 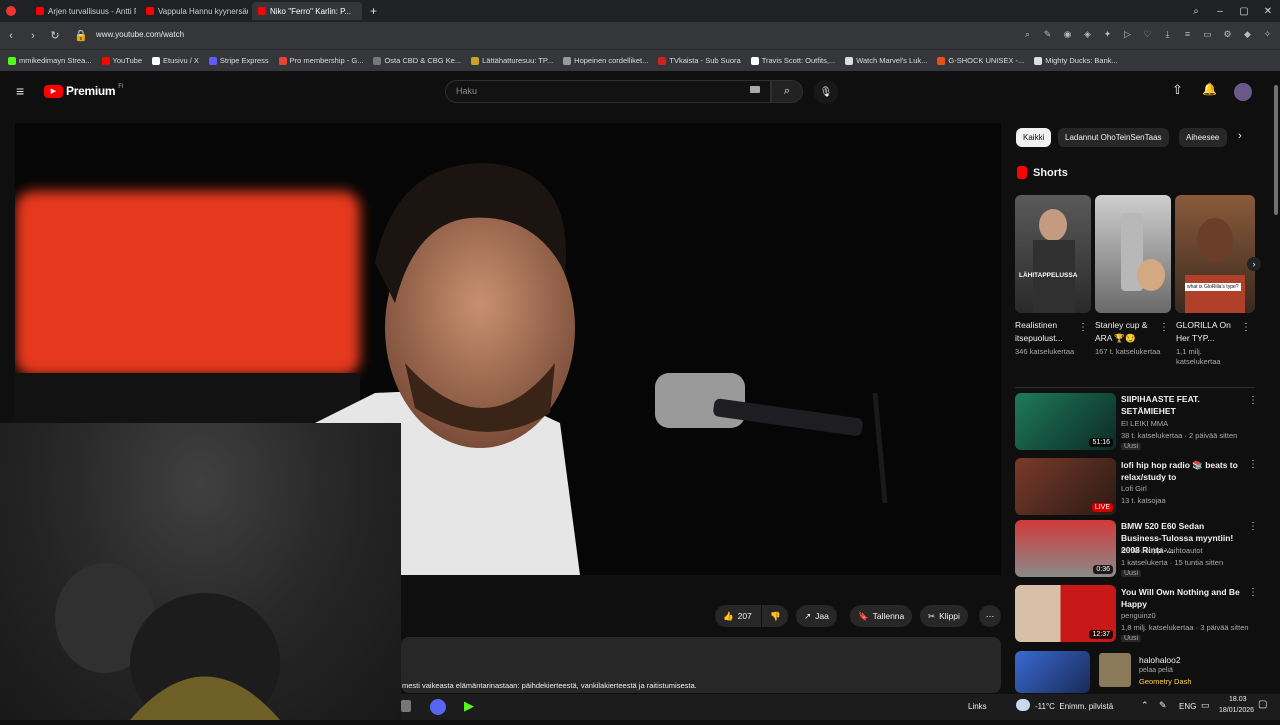 What do you see at coordinates (175, 60) in the screenshot?
I see `bookmark: Etusivu / X` at bounding box center [175, 60].